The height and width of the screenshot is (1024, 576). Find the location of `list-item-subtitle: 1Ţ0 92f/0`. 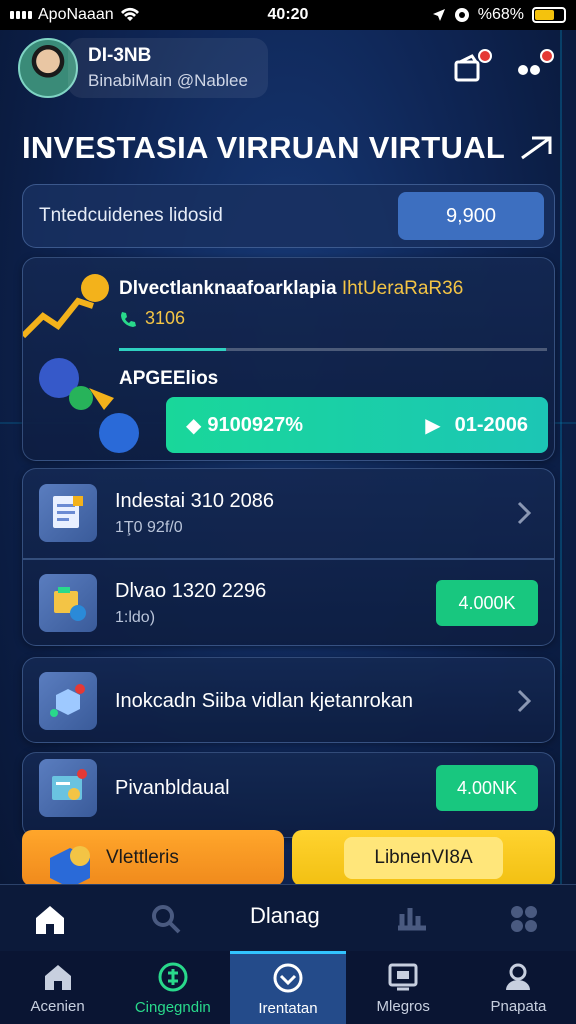

list-item-subtitle: 1Ţ0 92f/0 is located at coordinates (149, 527).